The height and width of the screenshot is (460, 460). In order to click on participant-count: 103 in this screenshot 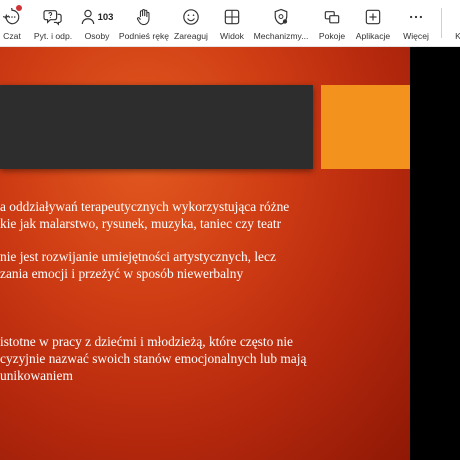, I will do `click(105, 17)`.